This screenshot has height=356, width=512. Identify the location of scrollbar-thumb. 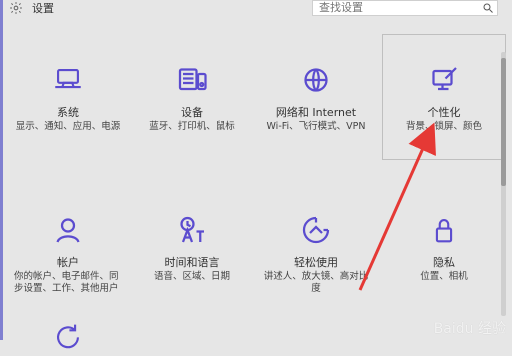
(503, 122).